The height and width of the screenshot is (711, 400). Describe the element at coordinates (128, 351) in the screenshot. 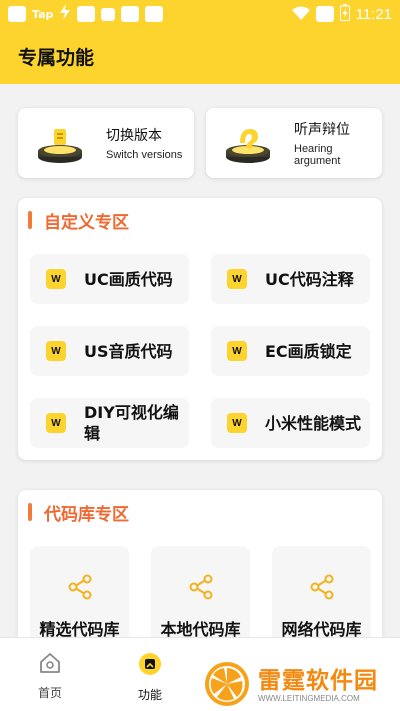

I see `button-label: US音质代码` at that location.